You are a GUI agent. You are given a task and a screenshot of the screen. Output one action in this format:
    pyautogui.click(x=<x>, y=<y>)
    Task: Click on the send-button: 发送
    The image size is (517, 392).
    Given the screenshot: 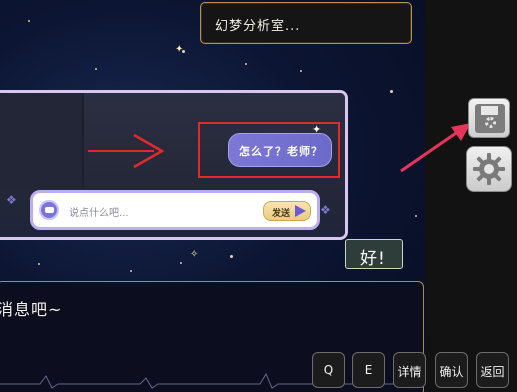 What is the action you would take?
    pyautogui.click(x=287, y=211)
    